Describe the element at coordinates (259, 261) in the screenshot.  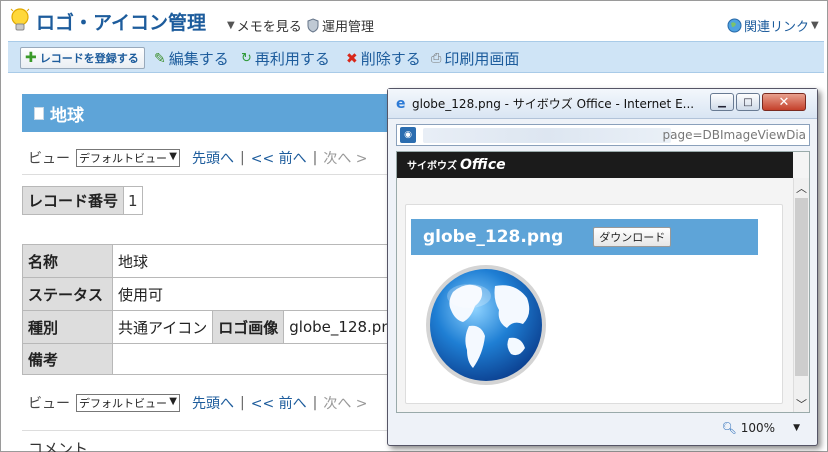
I see `name-value: 地球` at that location.